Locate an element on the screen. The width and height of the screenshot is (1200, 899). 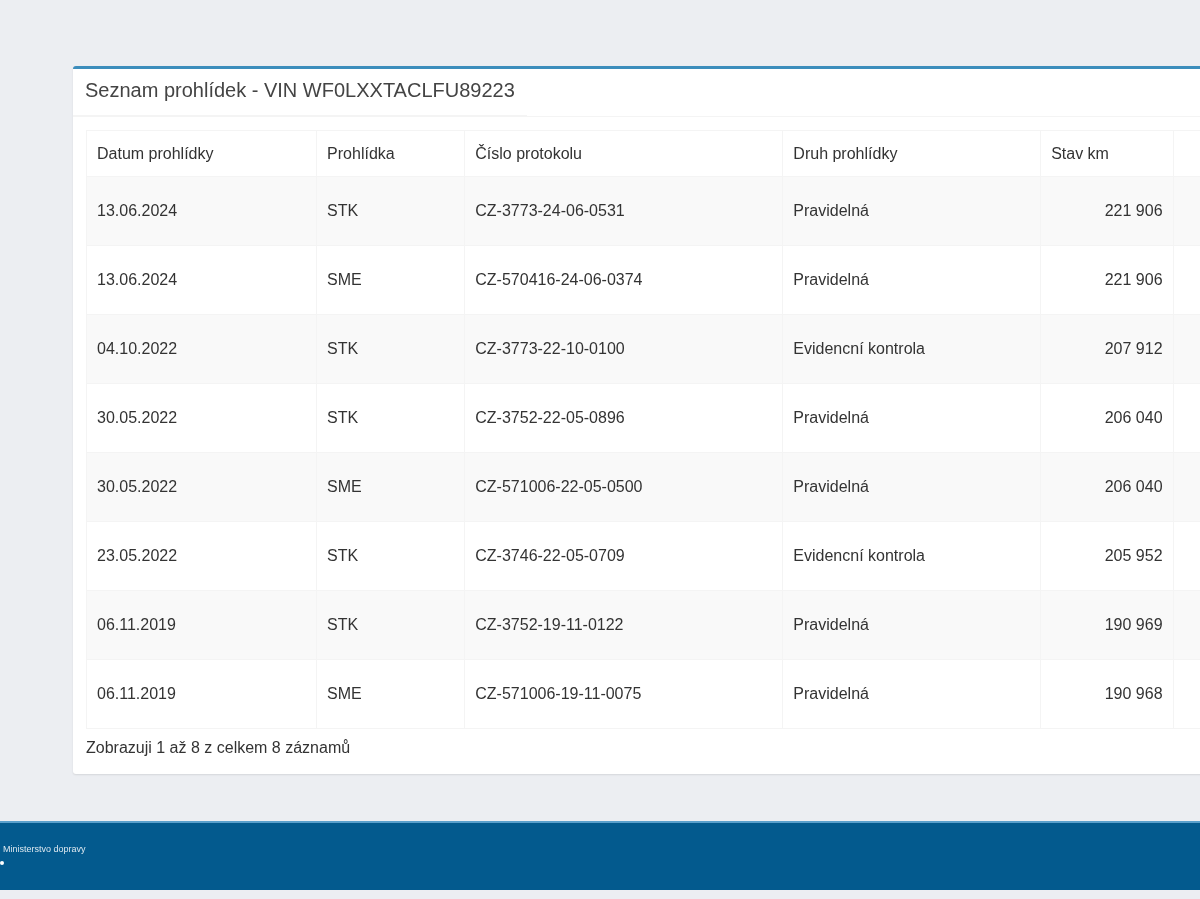
table-cell: CZ-3752-22-05-0896 is located at coordinates (623, 418).